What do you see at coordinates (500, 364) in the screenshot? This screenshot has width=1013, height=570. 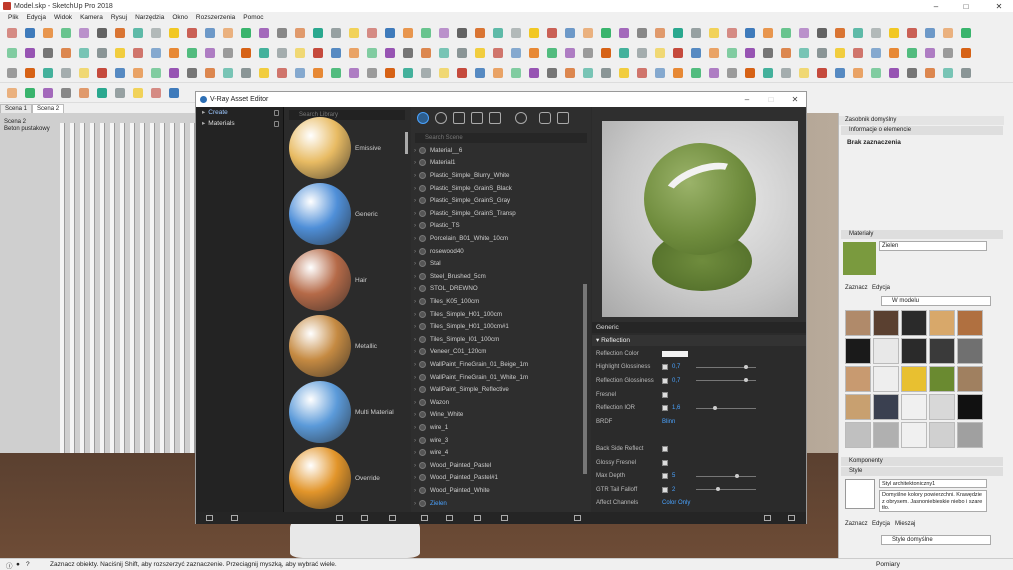 I see `material-row: › WallPaint_FineGrain_01_Beige_1m` at bounding box center [500, 364].